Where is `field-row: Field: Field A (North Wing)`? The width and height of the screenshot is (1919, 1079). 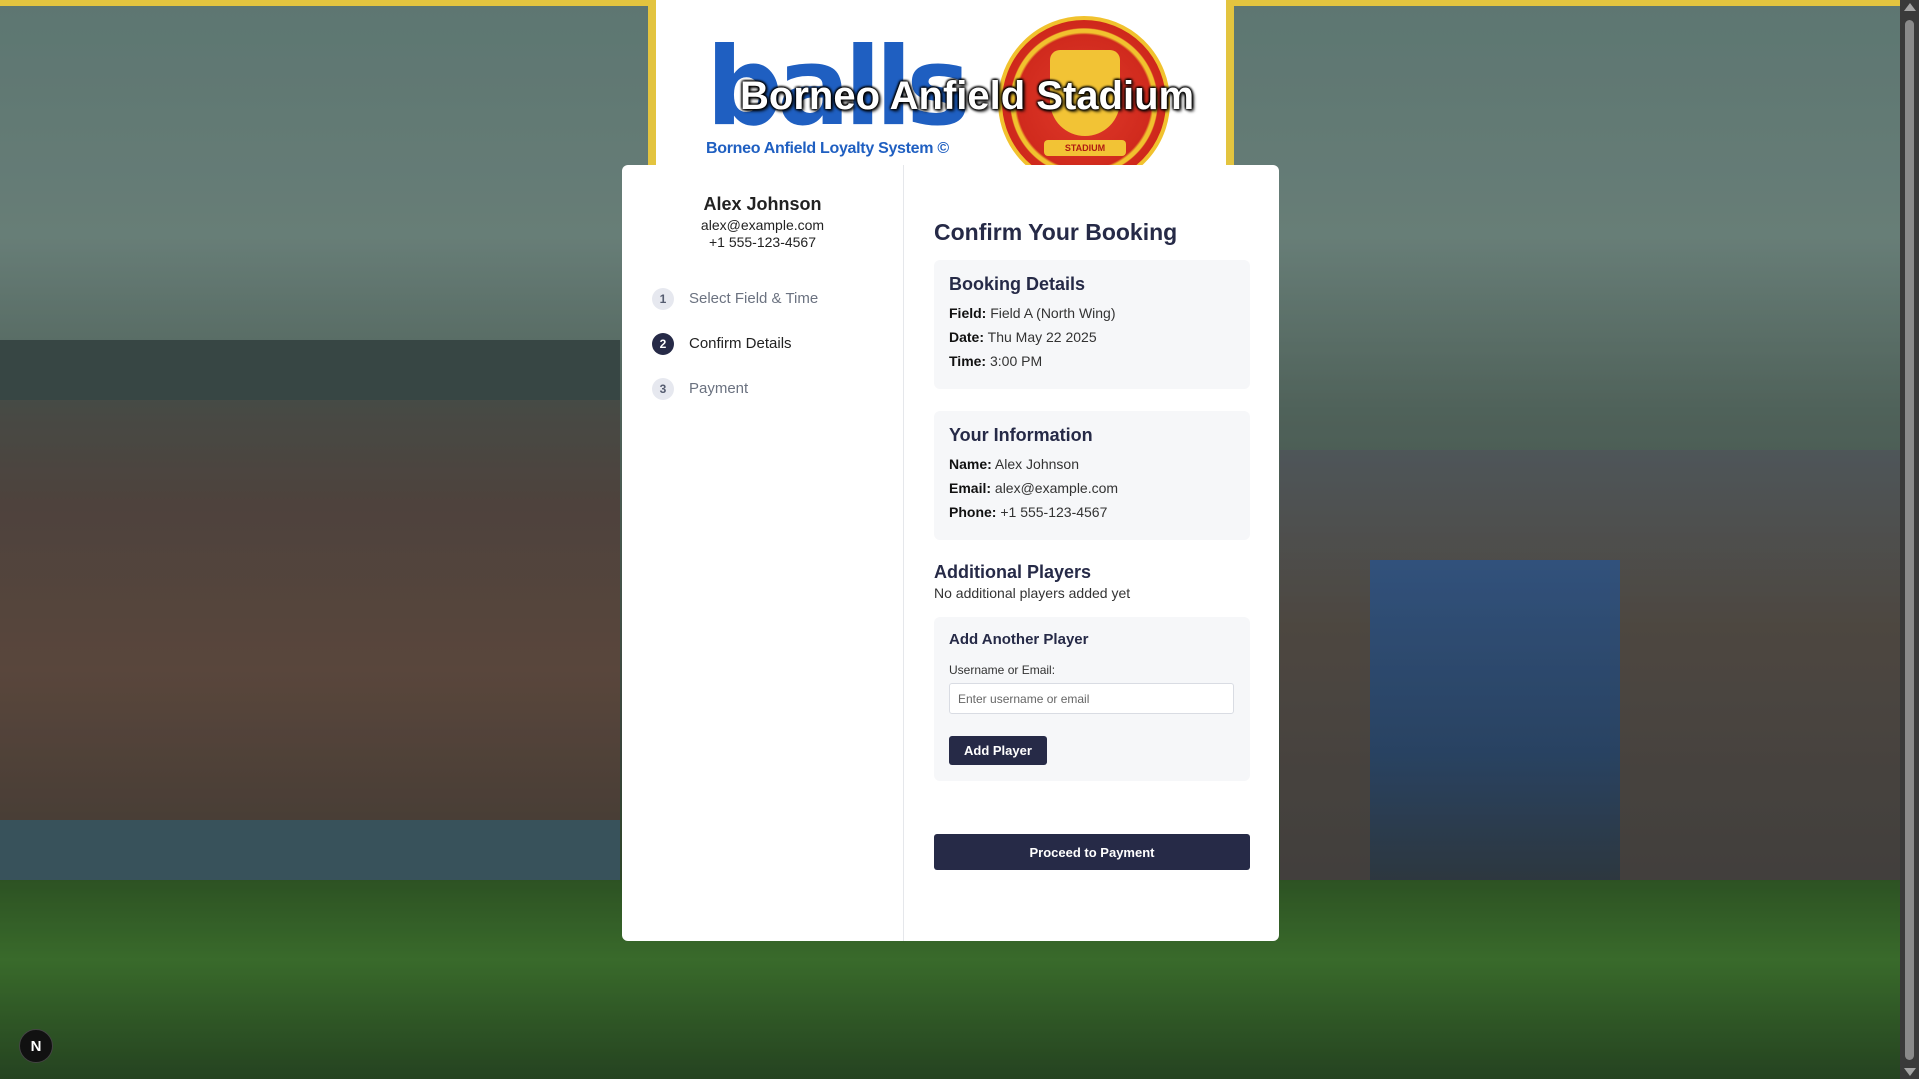
field-row: Field: Field A (North Wing) is located at coordinates (1092, 313).